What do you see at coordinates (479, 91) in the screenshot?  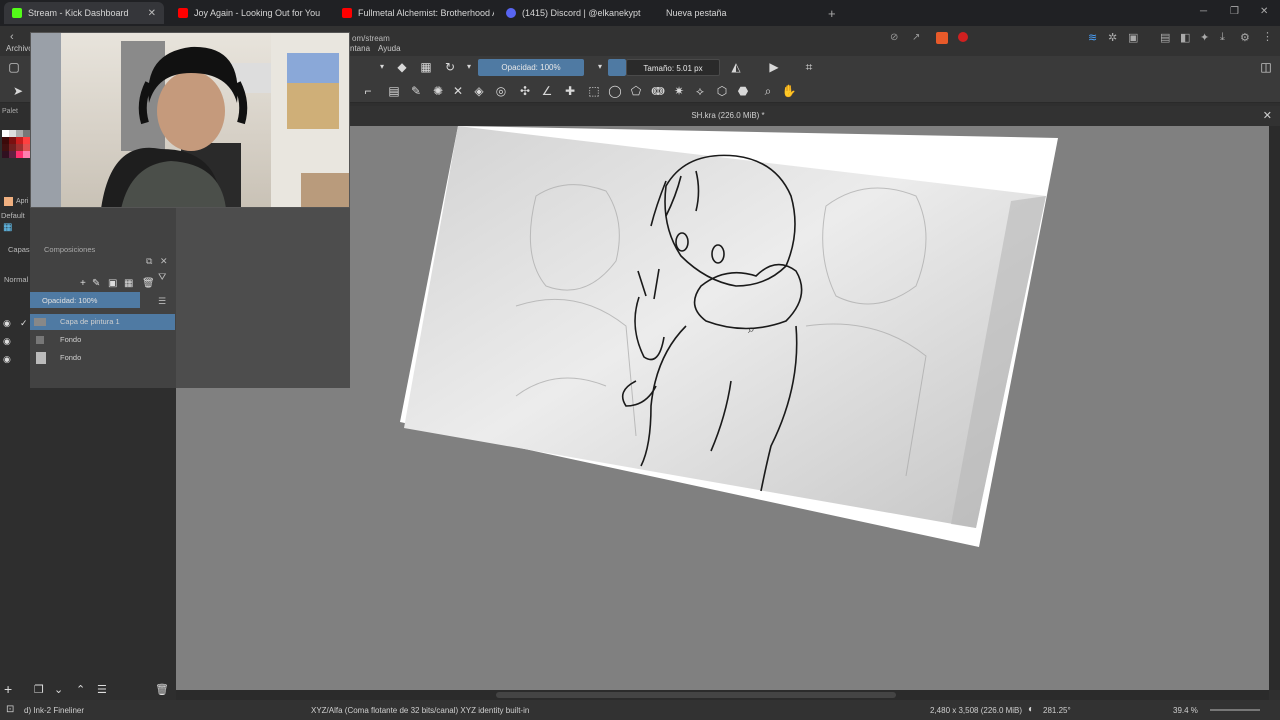 I see `fill-tool-icon: ◈` at bounding box center [479, 91].